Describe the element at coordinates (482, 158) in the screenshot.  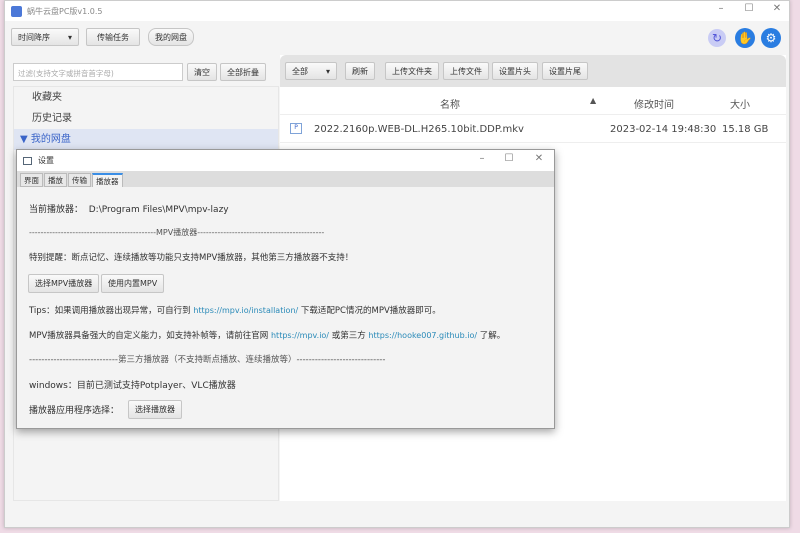
I see `dialog-minimize-button: –` at that location.